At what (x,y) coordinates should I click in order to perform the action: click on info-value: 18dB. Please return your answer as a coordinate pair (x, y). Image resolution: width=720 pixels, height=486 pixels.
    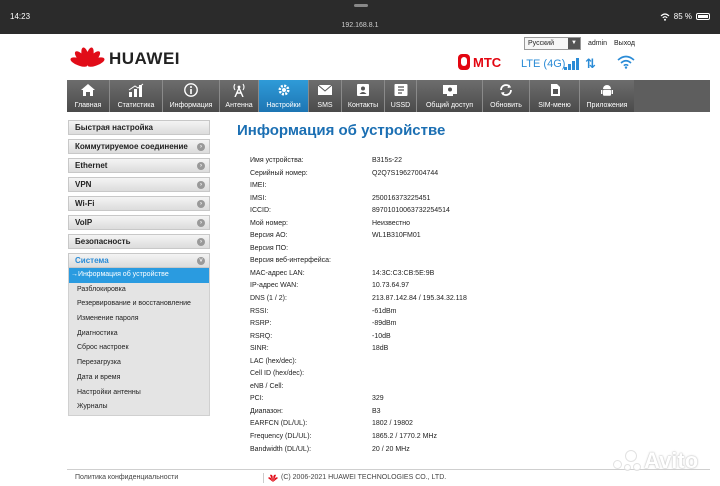
    Looking at the image, I should click on (380, 349).